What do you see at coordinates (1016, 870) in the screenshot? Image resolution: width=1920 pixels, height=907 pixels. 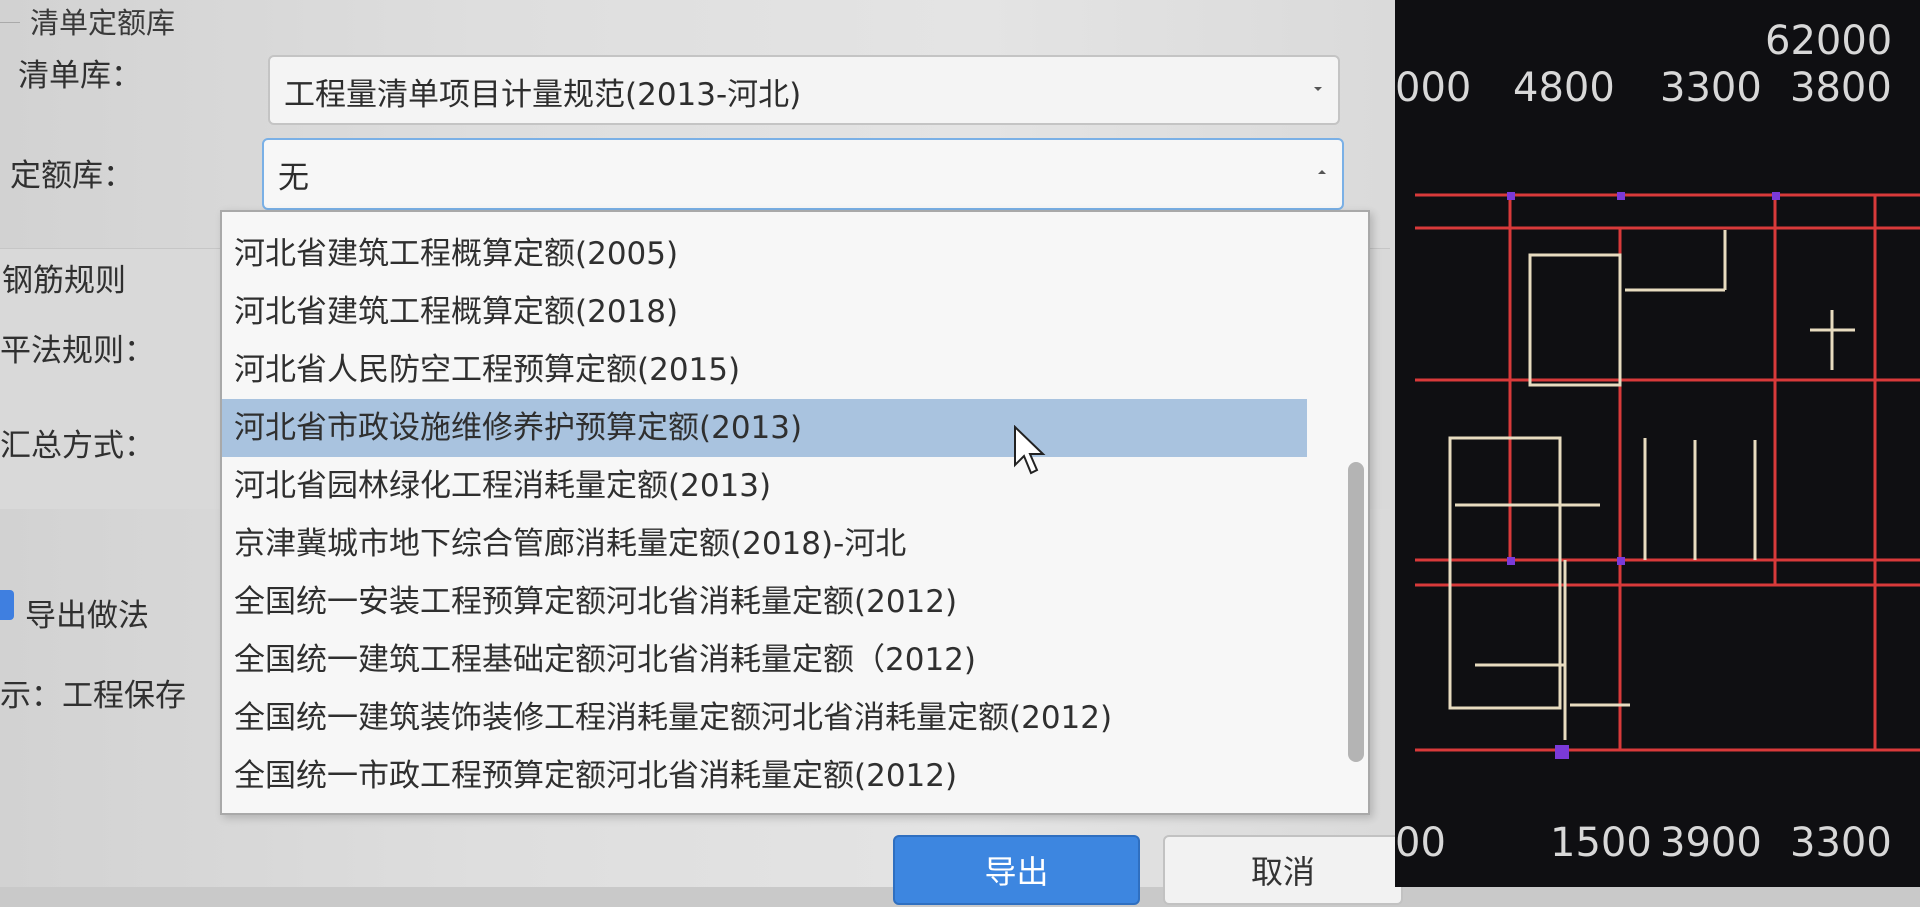 I see `export-button: 导出` at bounding box center [1016, 870].